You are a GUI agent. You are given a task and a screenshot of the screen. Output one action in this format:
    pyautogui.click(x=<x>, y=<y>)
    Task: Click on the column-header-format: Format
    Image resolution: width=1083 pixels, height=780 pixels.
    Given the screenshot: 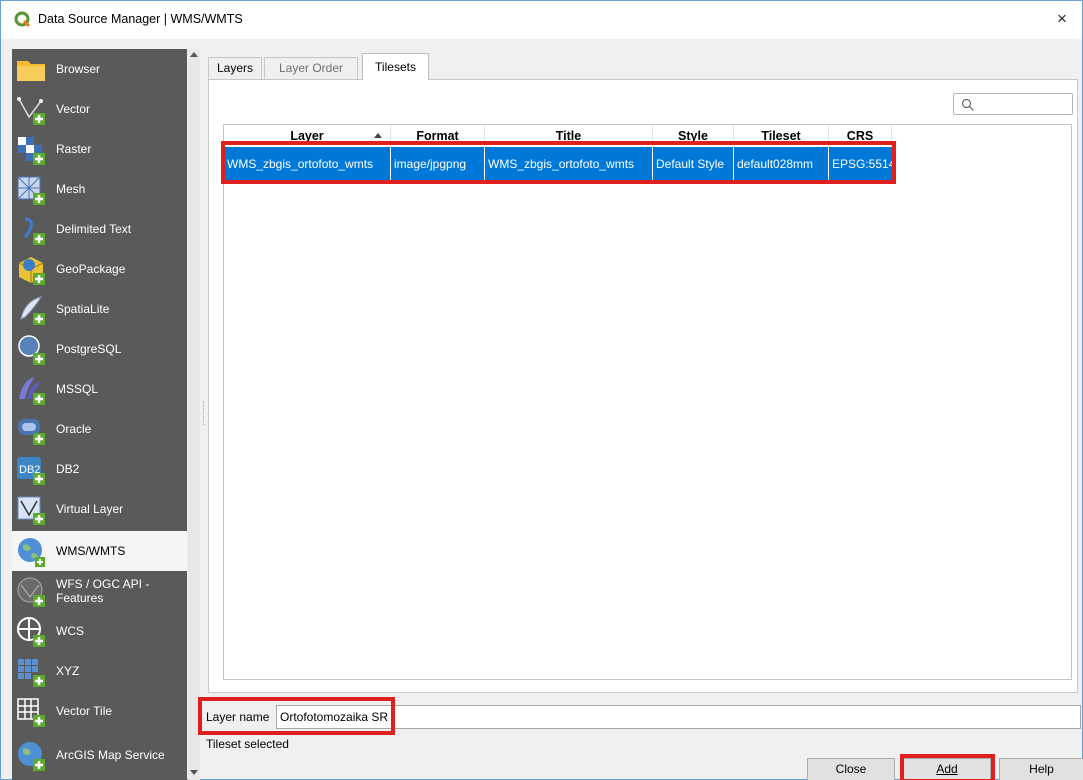 What is the action you would take?
    pyautogui.click(x=438, y=136)
    